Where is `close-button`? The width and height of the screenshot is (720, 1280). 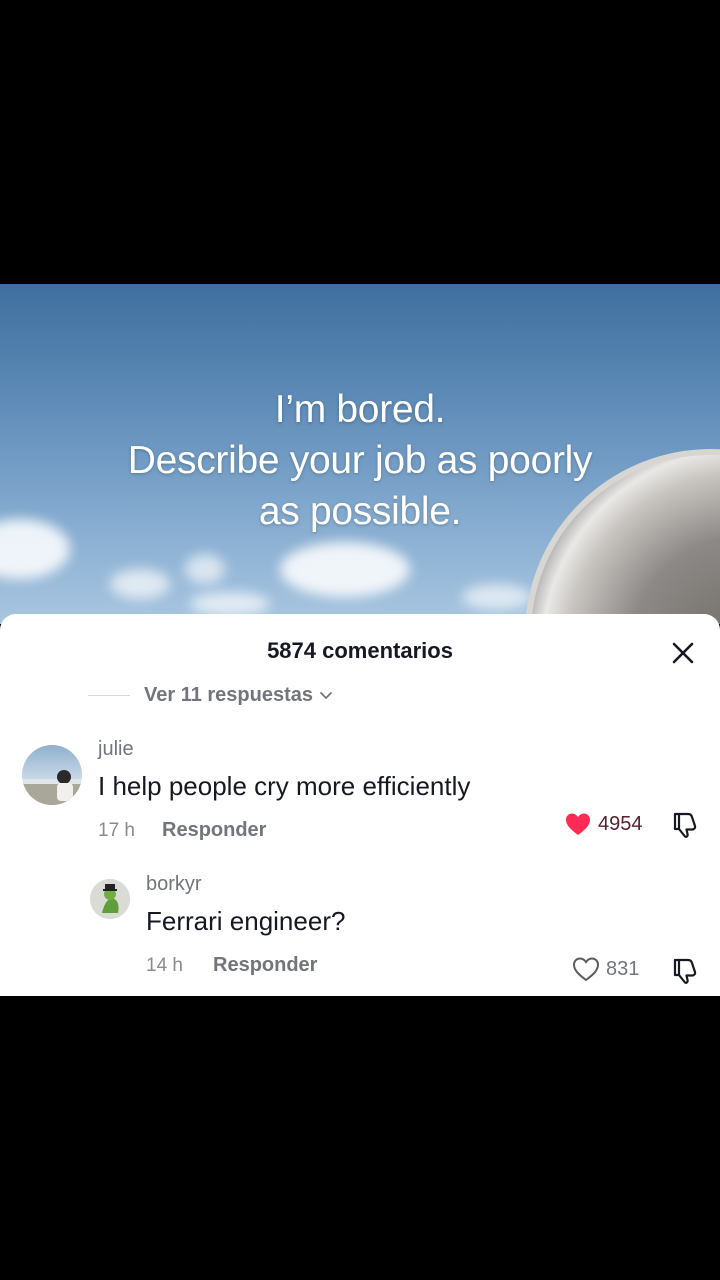
close-button is located at coordinates (683, 653).